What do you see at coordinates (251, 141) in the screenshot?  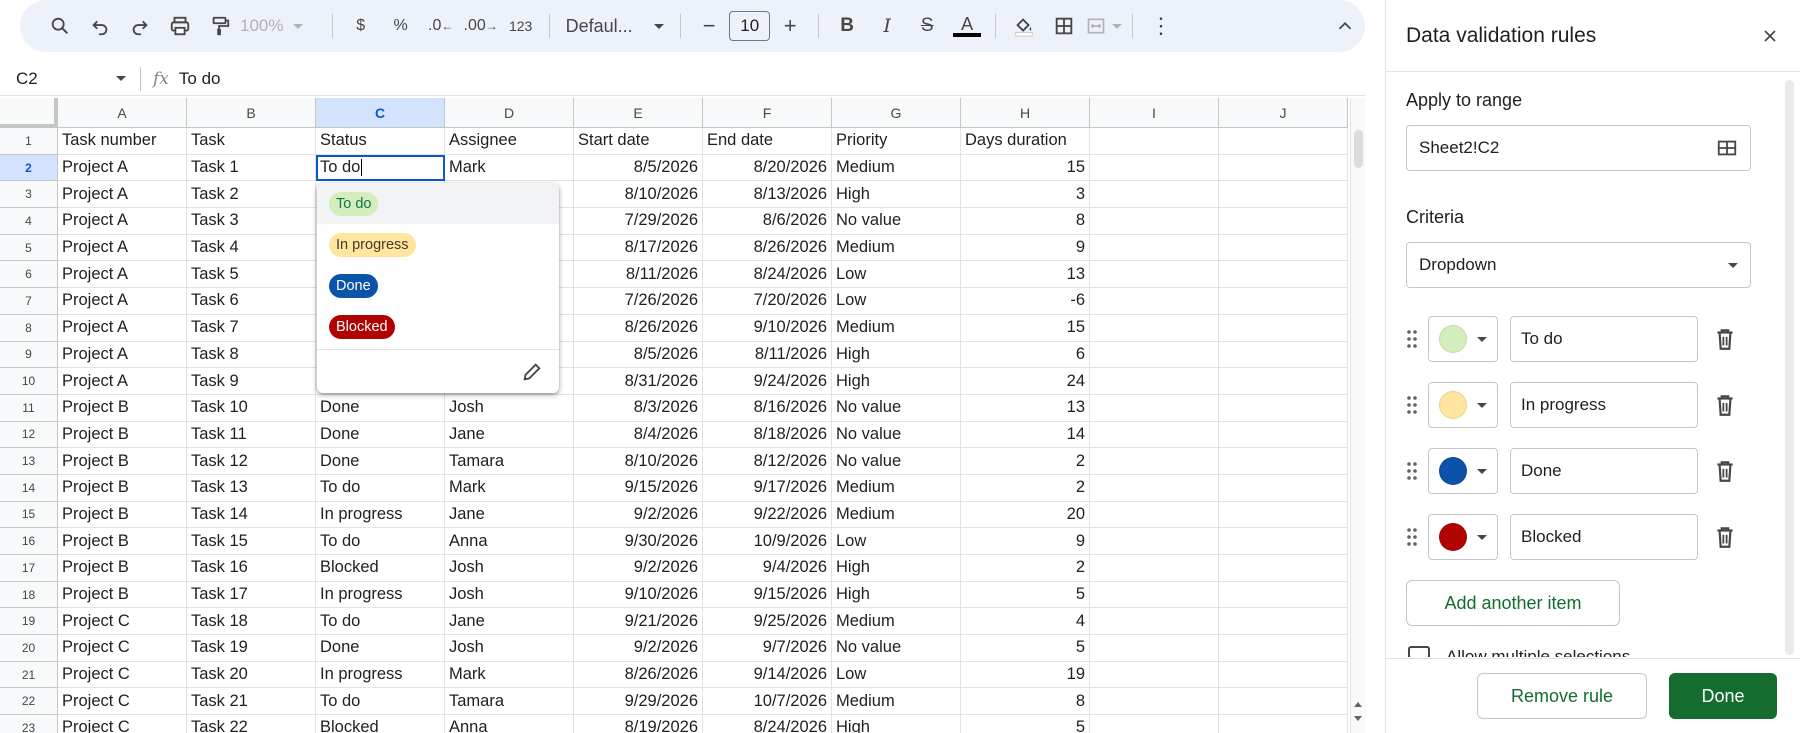 I see `cell: Task` at bounding box center [251, 141].